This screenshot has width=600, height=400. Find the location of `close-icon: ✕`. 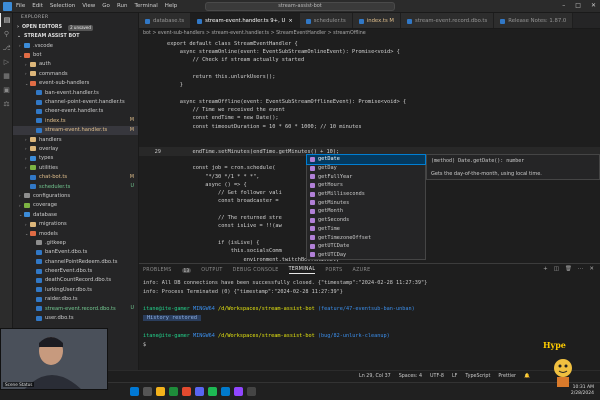

close-icon: ✕ is located at coordinates (593, 5).